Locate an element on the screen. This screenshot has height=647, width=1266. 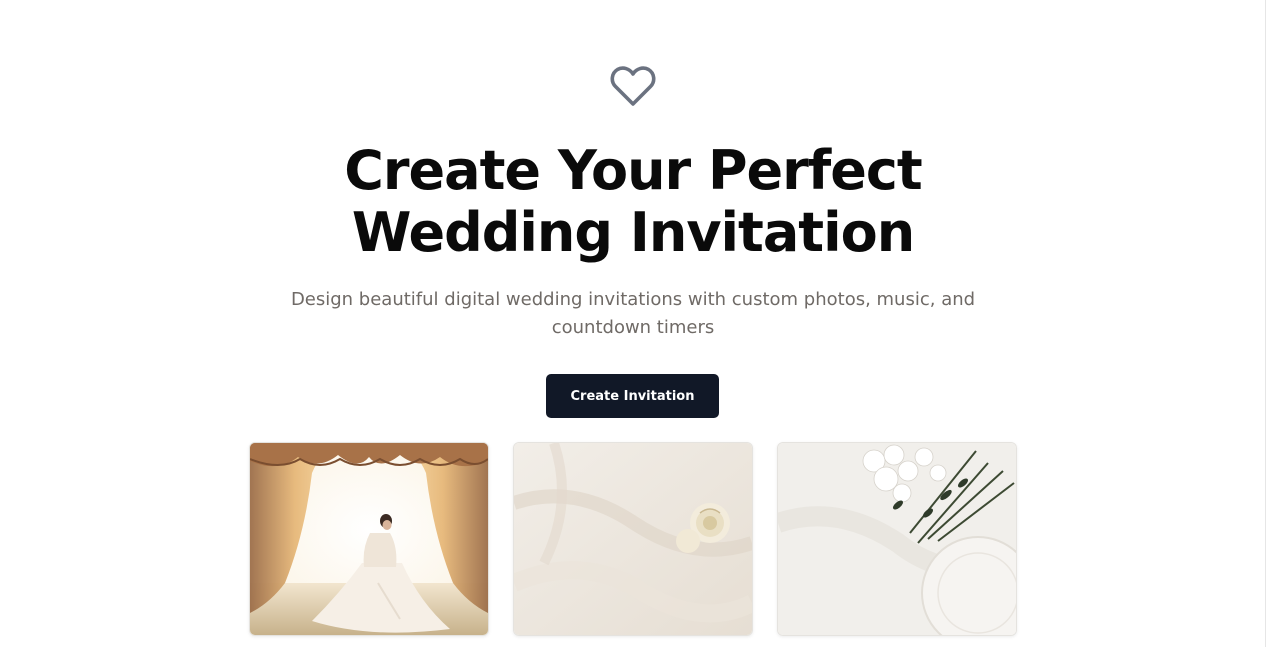
gallery-card-roses is located at coordinates (633, 539).